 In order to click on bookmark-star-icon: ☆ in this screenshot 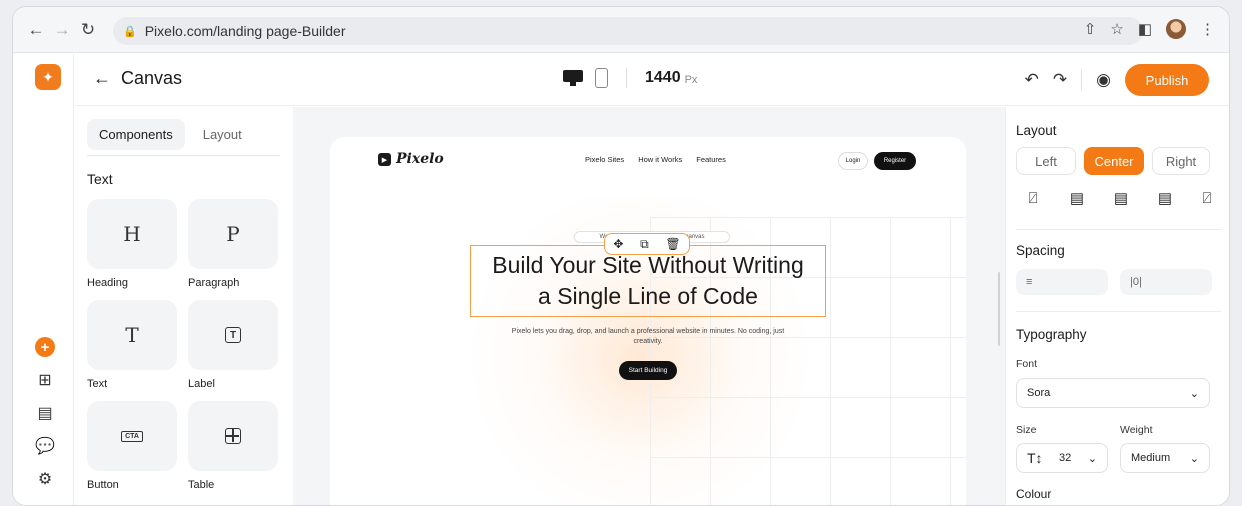, I will do `click(1116, 29)`.